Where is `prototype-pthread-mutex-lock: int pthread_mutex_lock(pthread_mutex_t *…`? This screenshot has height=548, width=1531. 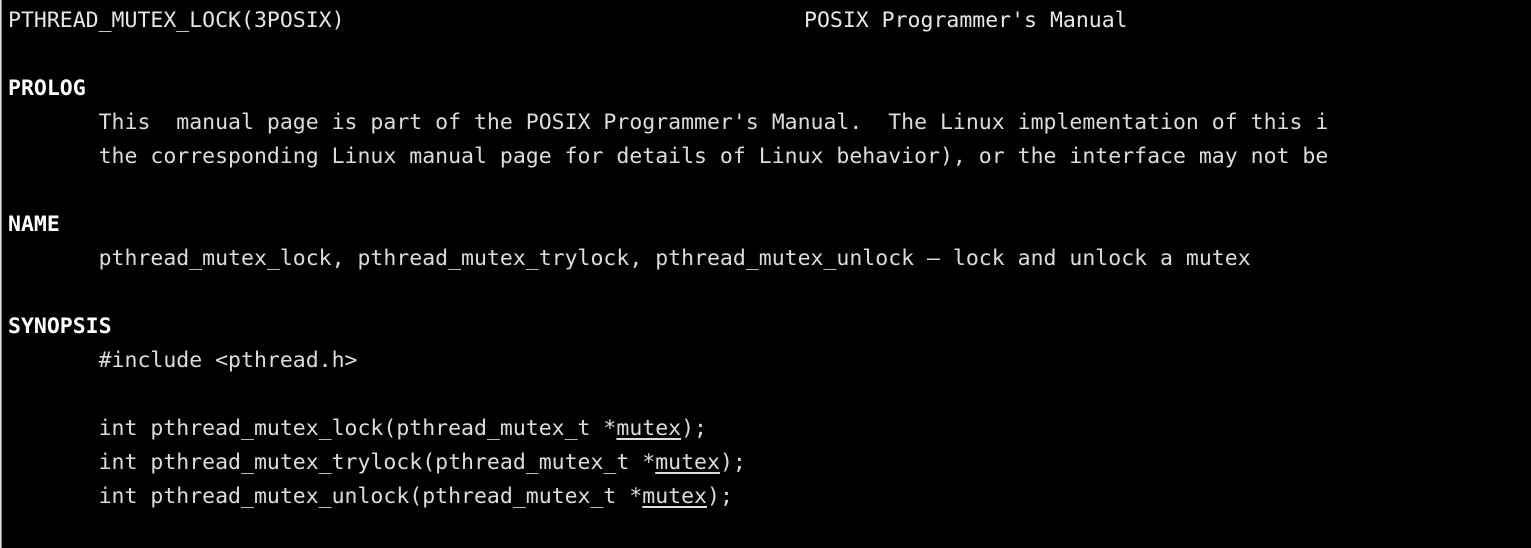 prototype-pthread-mutex-lock: int pthread_mutex_lock(pthread_mutex_t *… is located at coordinates (357, 429).